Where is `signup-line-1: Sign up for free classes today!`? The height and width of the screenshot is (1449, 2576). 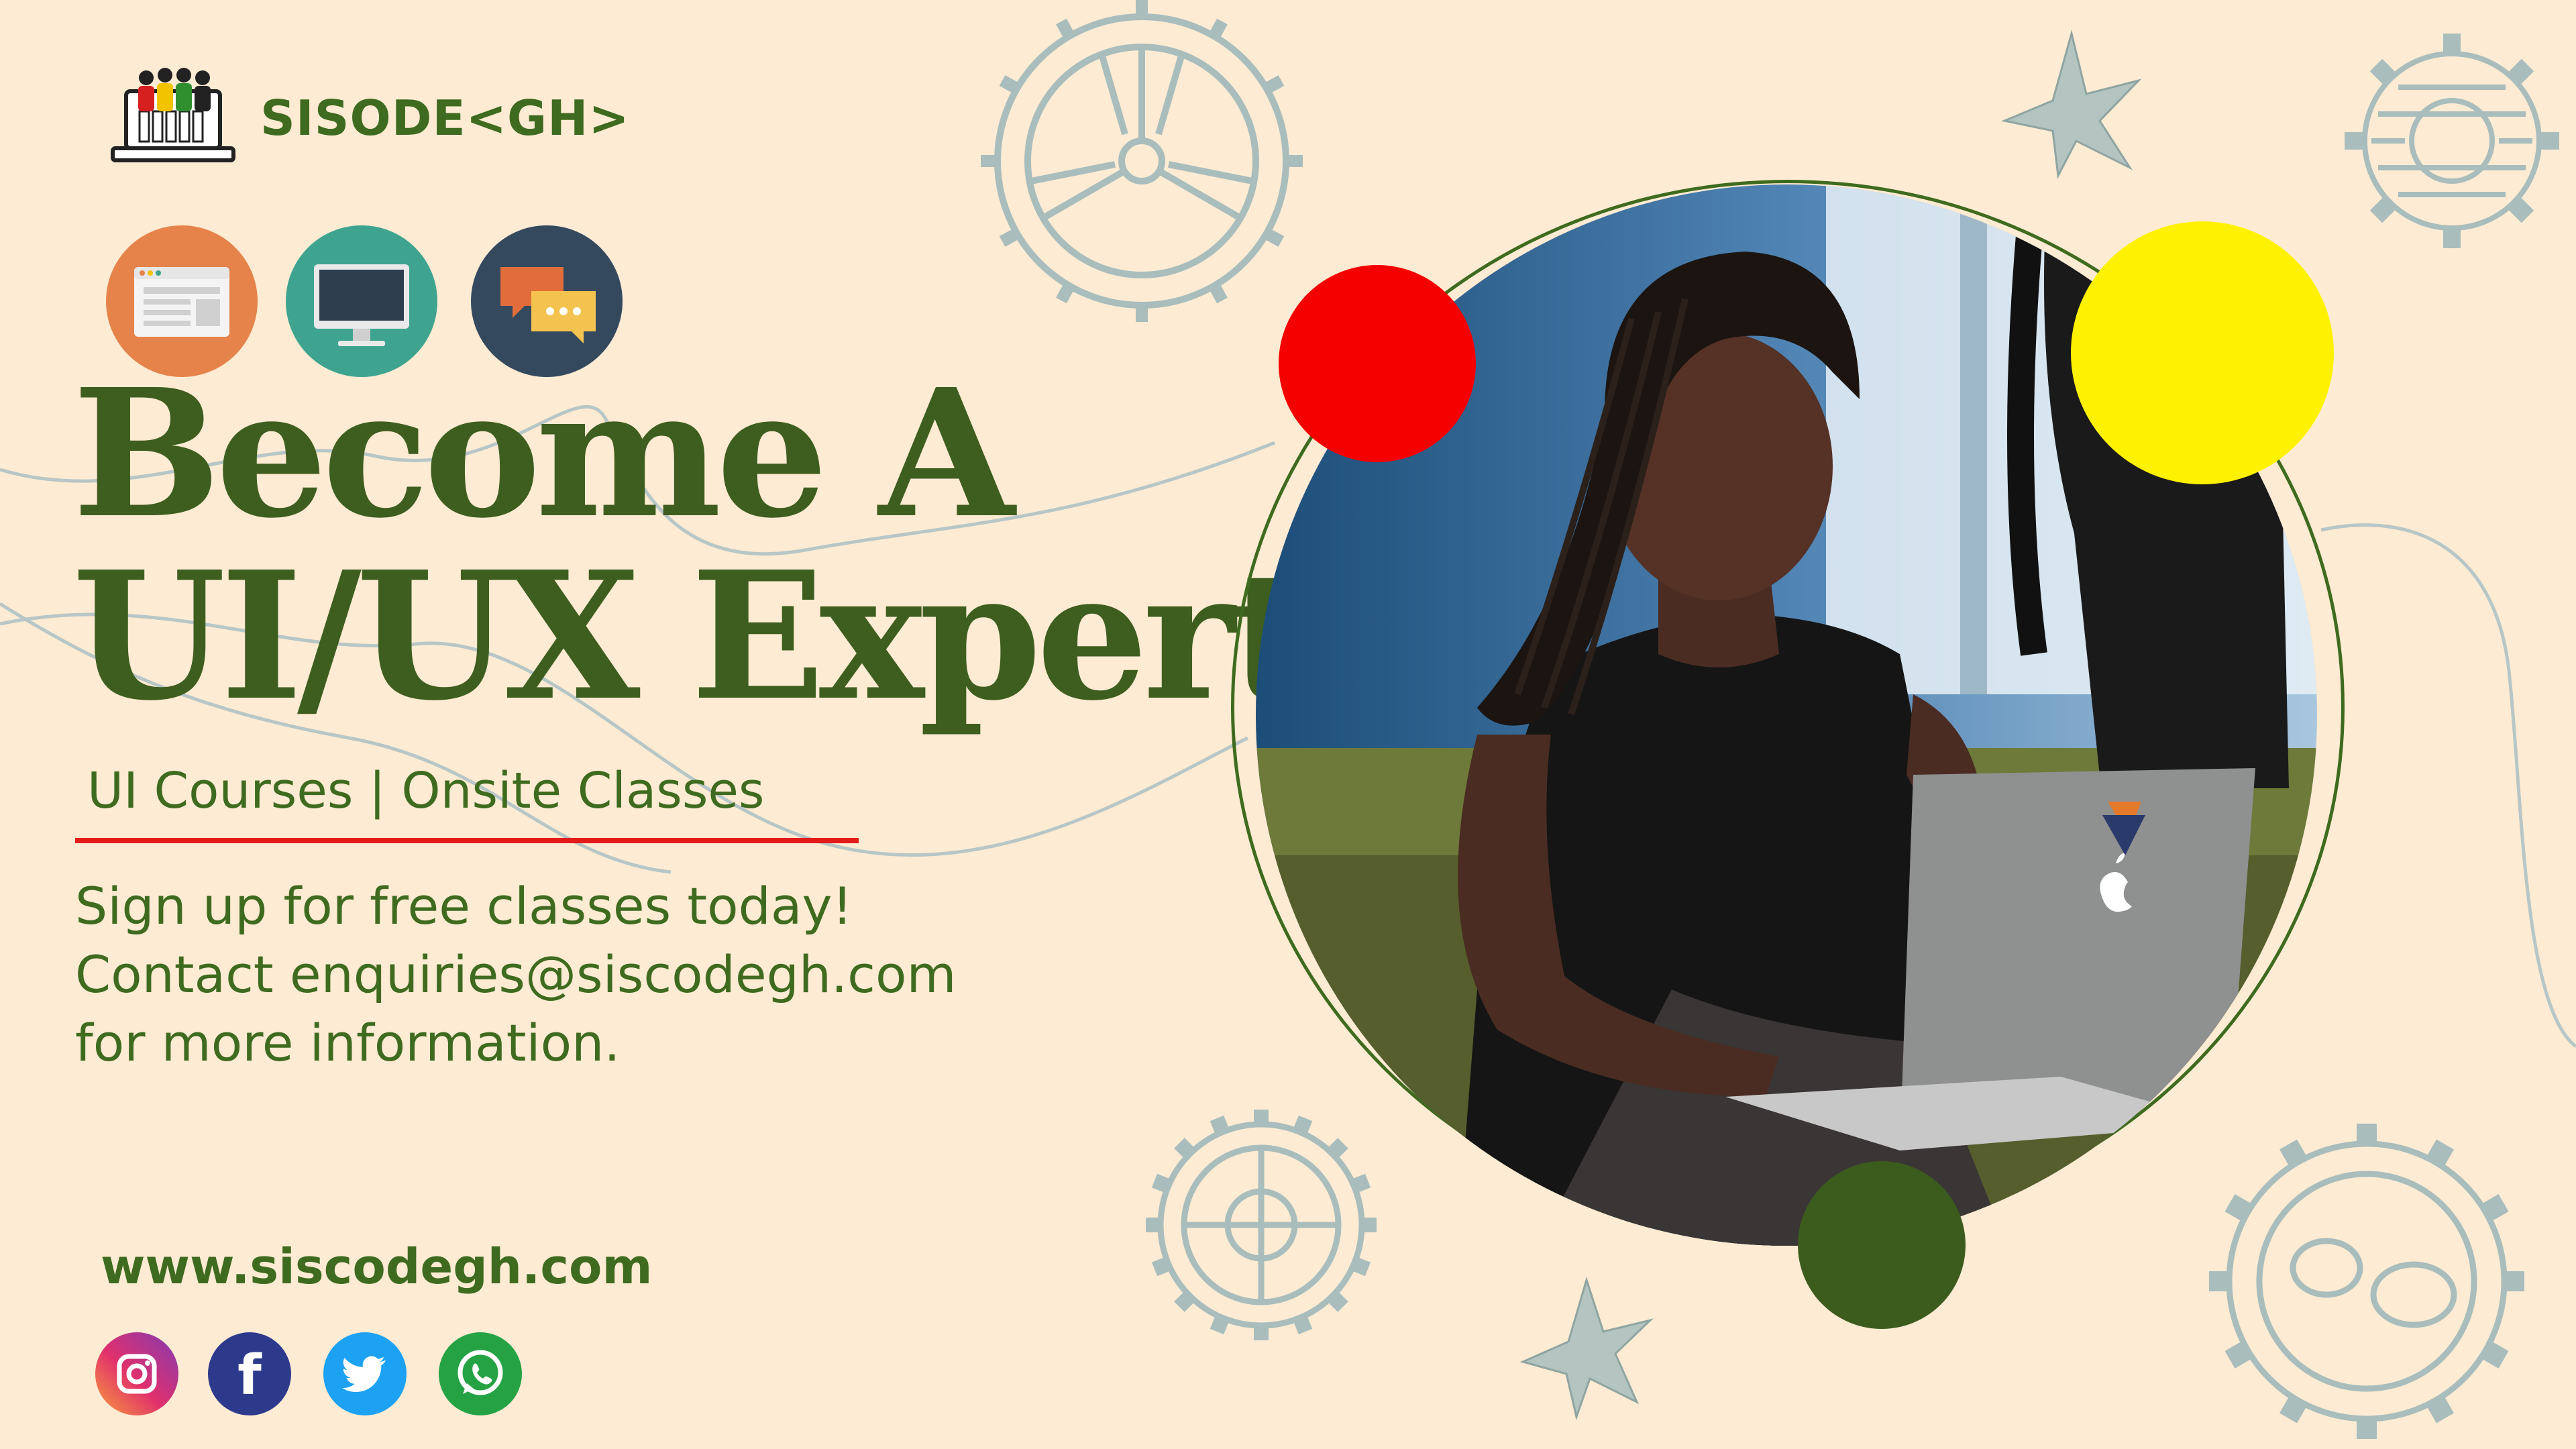 signup-line-1: Sign up for free classes today! is located at coordinates (464, 906).